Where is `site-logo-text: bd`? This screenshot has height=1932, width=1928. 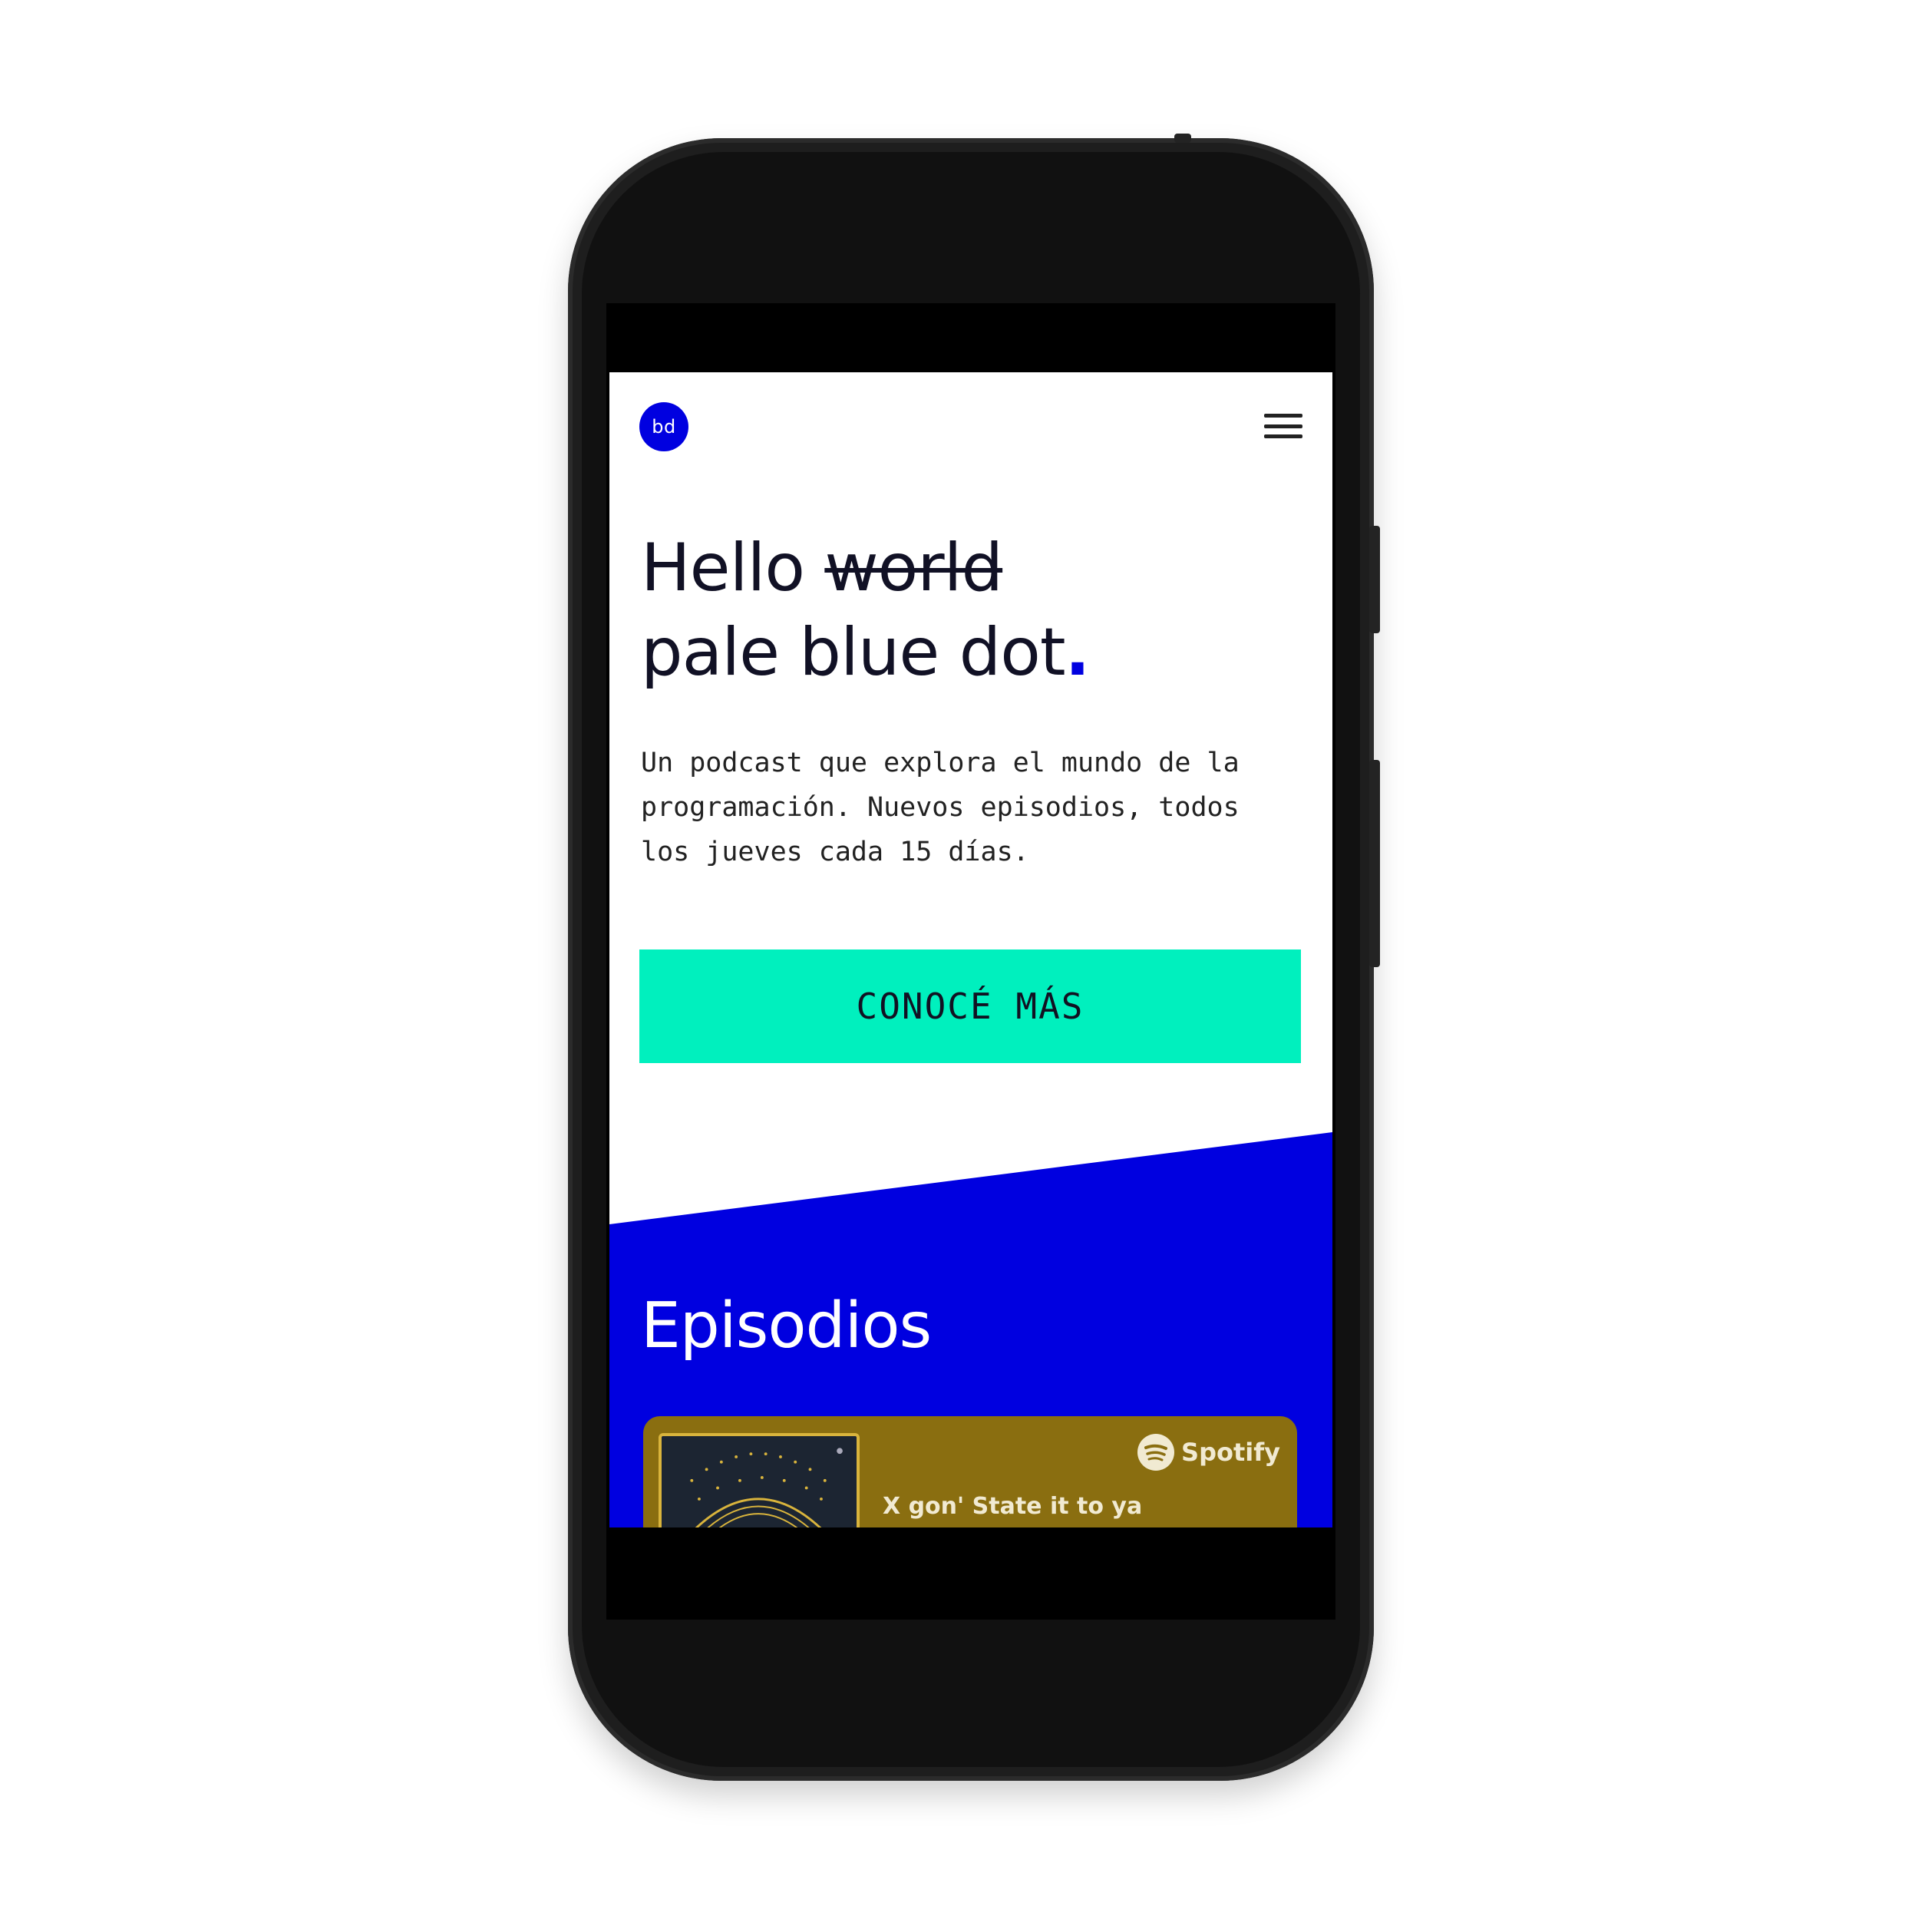 site-logo-text: bd is located at coordinates (664, 427).